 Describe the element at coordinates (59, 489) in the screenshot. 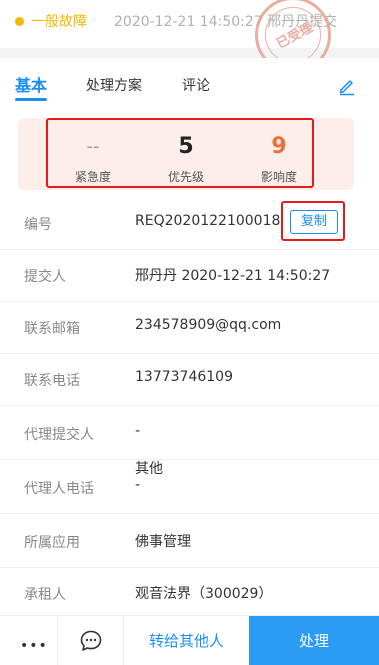

I see `field-label: 代理人电话` at that location.